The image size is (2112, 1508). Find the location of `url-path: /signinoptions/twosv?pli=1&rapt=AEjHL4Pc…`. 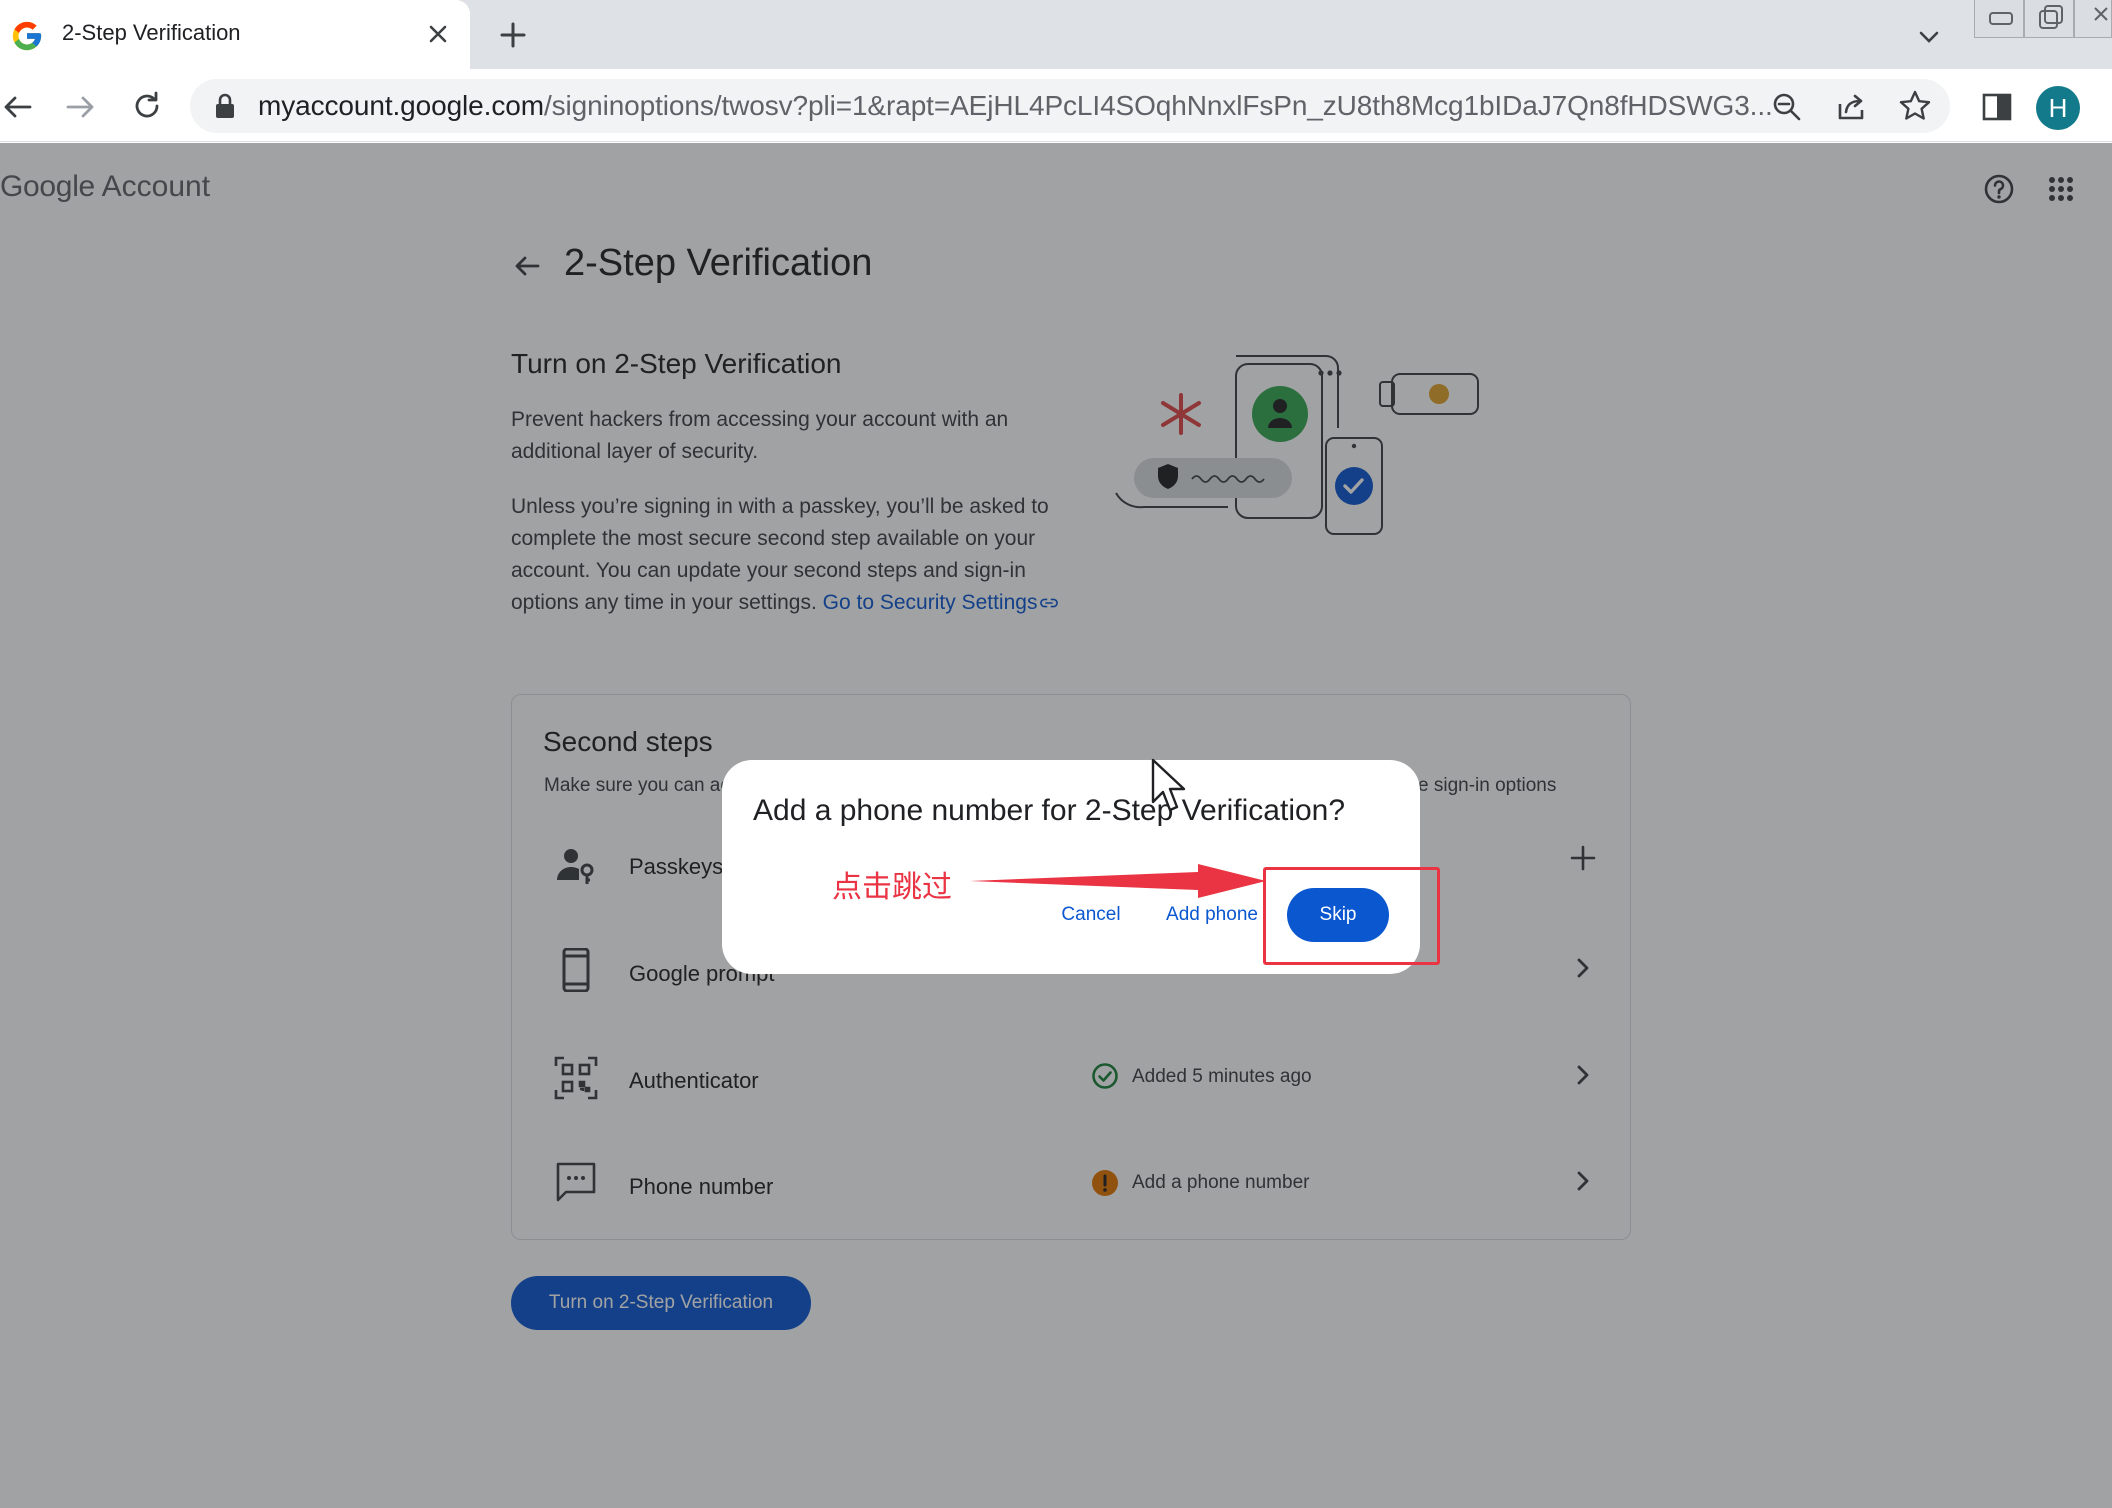

url-path: /signinoptions/twosv?pli=1&rapt=AEjHL4Pc… is located at coordinates (1158, 105).